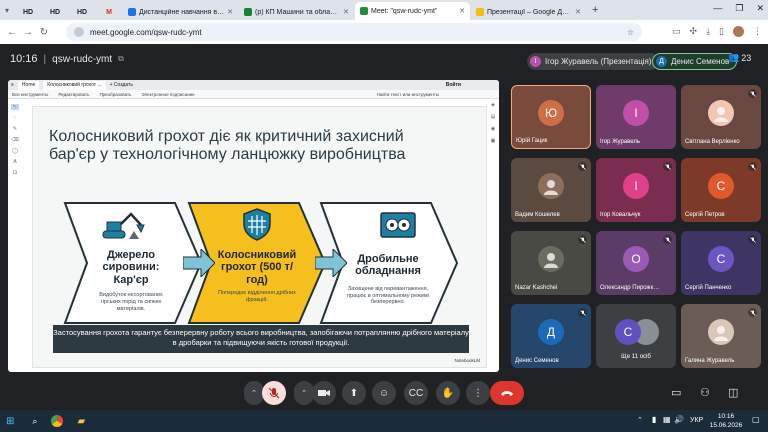 The width and height of the screenshot is (768, 432). I want to click on browser-tab-0: HD, so click(28, 12).